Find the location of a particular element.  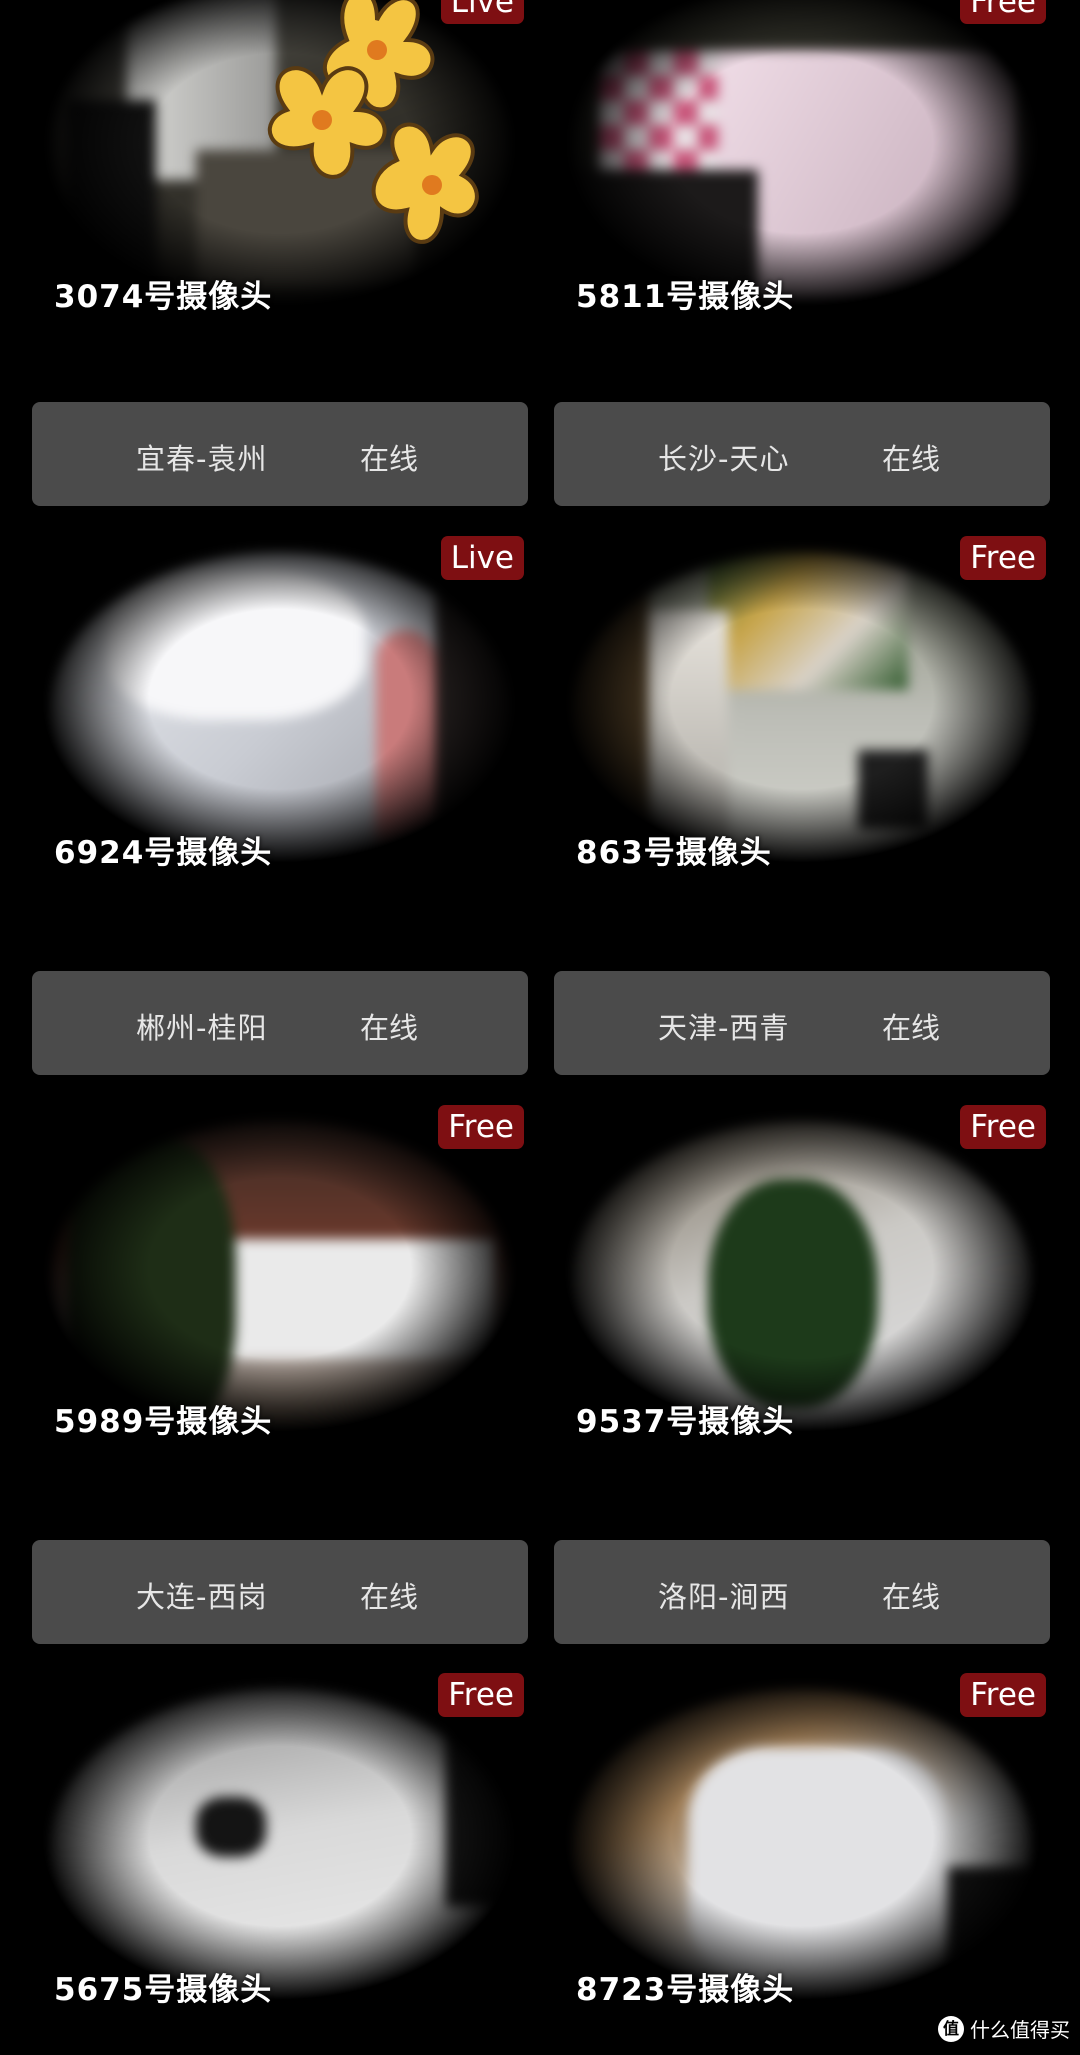

camera-tile: Free 5989号摄像头 is located at coordinates (280, 1275).